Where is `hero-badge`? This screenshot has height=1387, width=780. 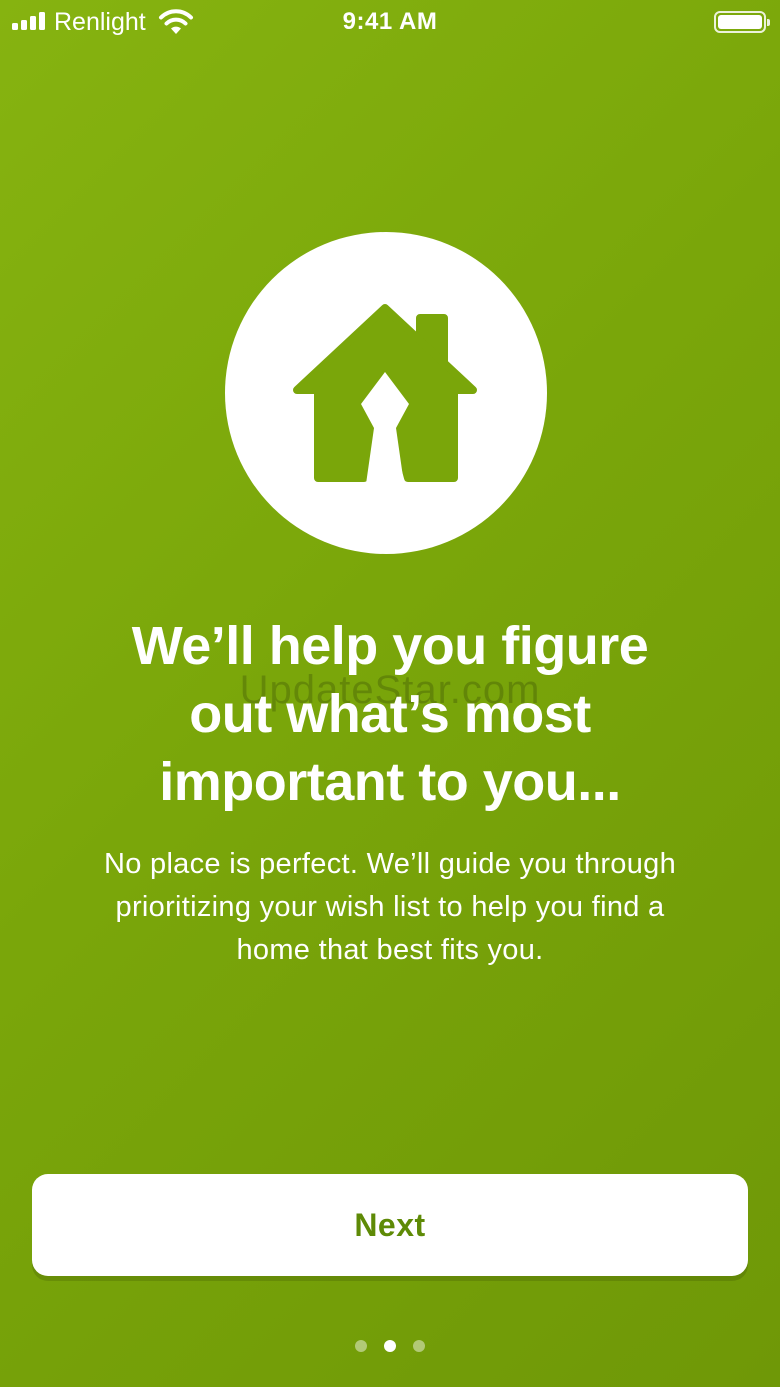
hero-badge is located at coordinates (386, 393).